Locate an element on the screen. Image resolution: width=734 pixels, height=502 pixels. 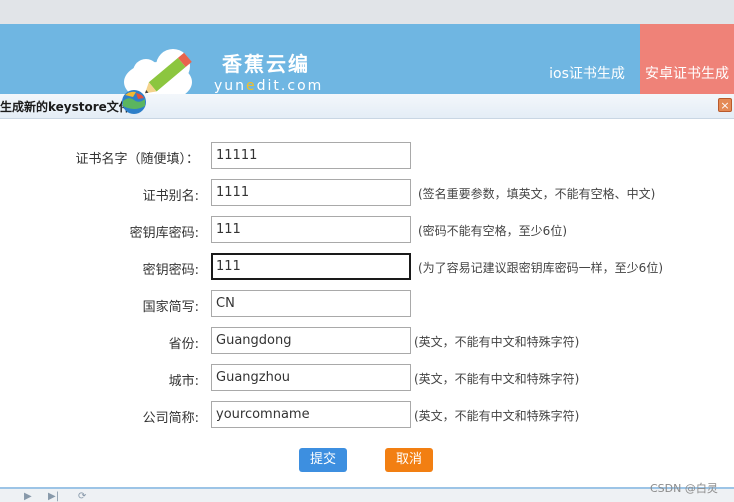
logo-cloud-icon is located at coordinates (158, 71).